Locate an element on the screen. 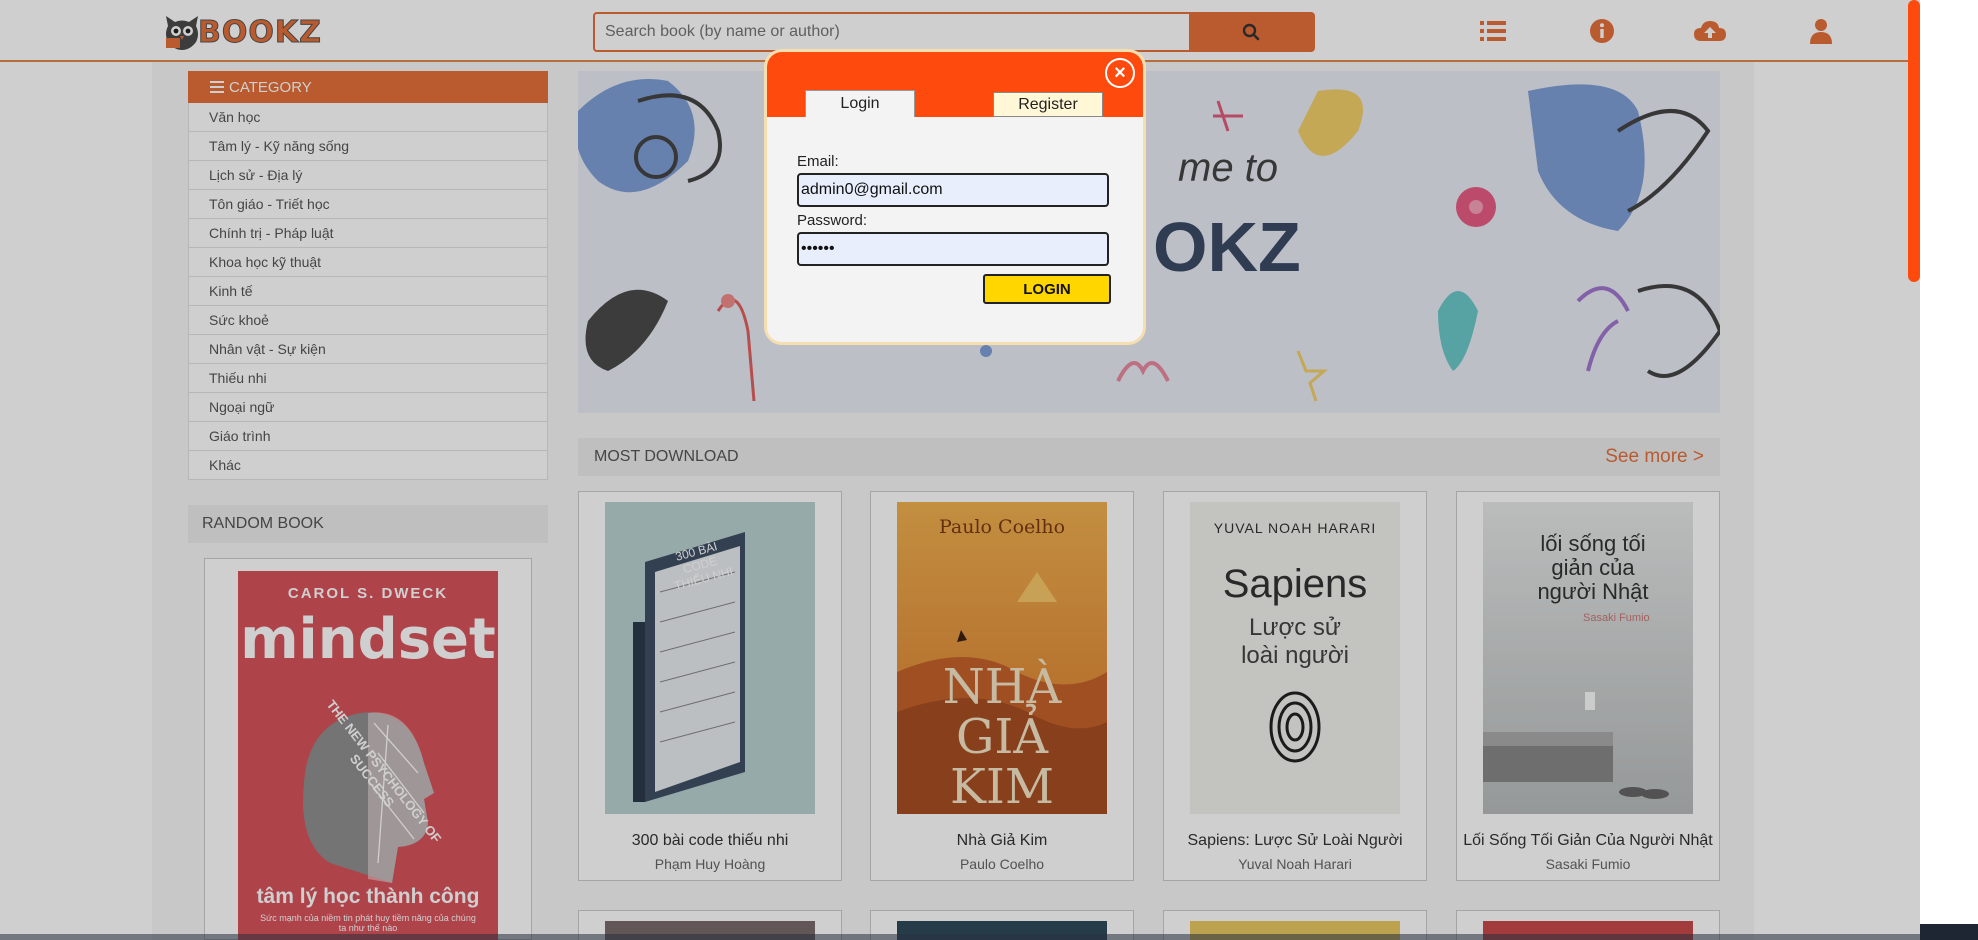  taskbar-edge is located at coordinates (1949, 932).